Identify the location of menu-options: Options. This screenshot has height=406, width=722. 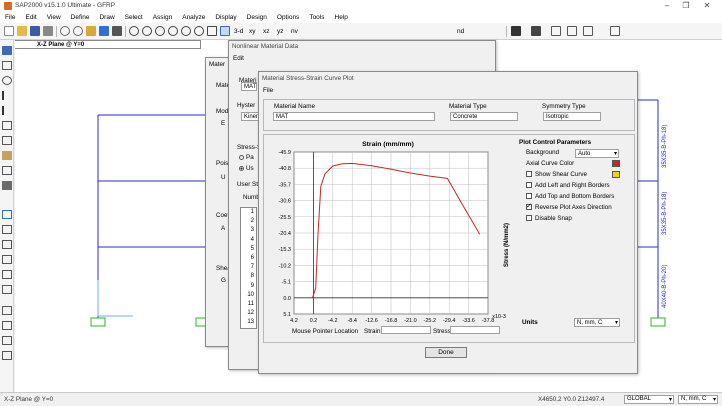
(288, 16).